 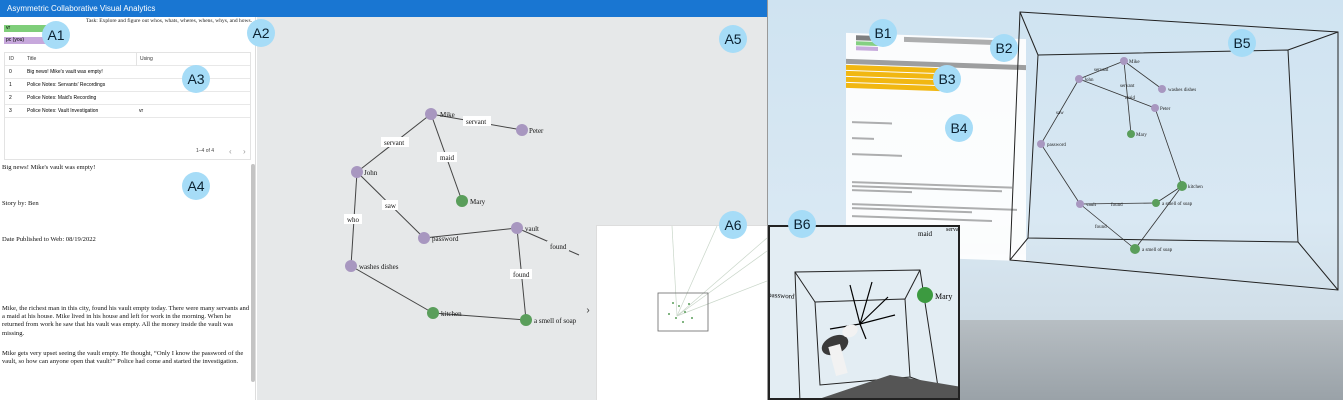 What do you see at coordinates (127, 98) in the screenshot?
I see `table-row: 2 Police Notes: Maid's Recording` at bounding box center [127, 98].